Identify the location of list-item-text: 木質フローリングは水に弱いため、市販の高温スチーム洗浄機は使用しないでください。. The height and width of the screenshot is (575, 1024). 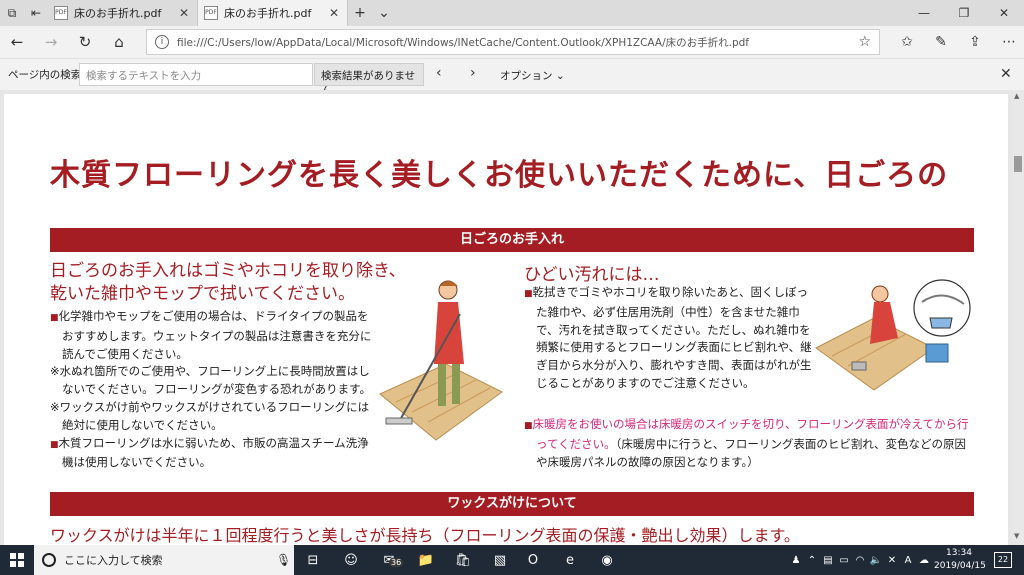
(213, 452).